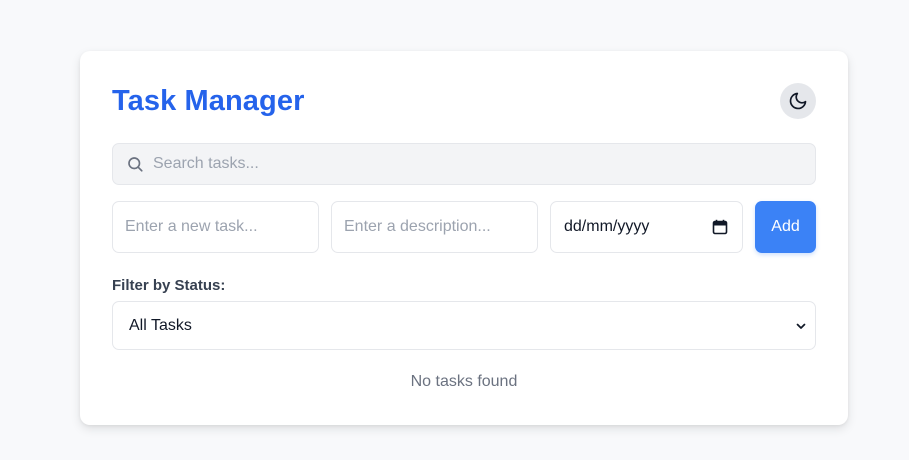 The height and width of the screenshot is (460, 909). Describe the element at coordinates (801, 326) in the screenshot. I see `chevron-down-icon` at that location.